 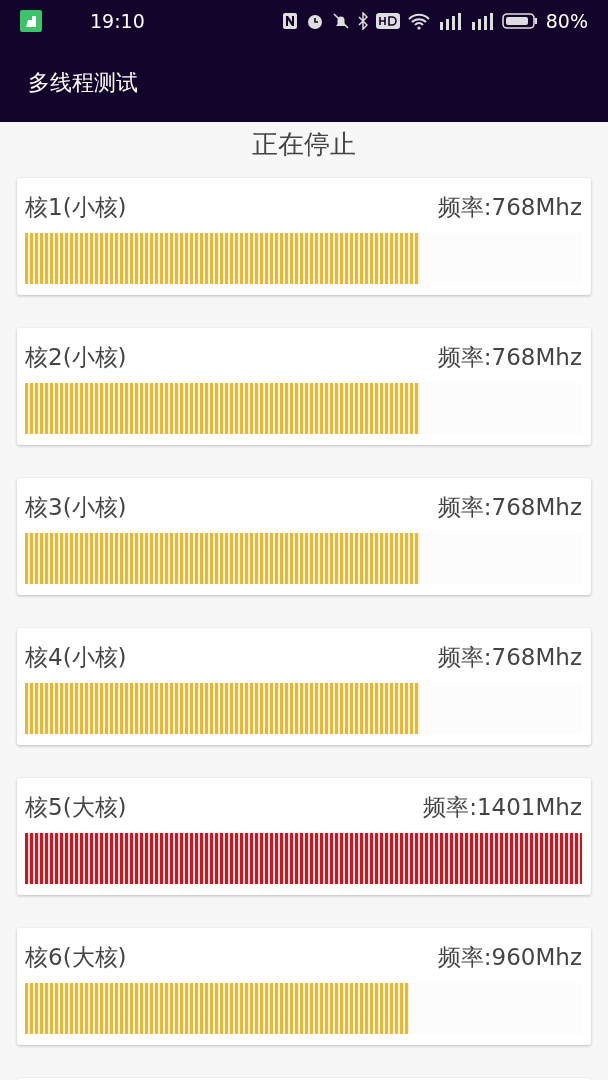 I want to click on frequency-text: 频率:1401Mhz, so click(x=502, y=807).